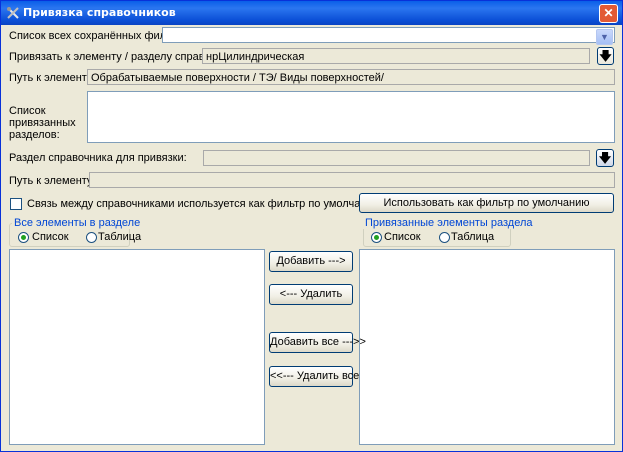 This screenshot has width=623, height=452. I want to click on bind-to-add-button: 🡇, so click(605, 56).